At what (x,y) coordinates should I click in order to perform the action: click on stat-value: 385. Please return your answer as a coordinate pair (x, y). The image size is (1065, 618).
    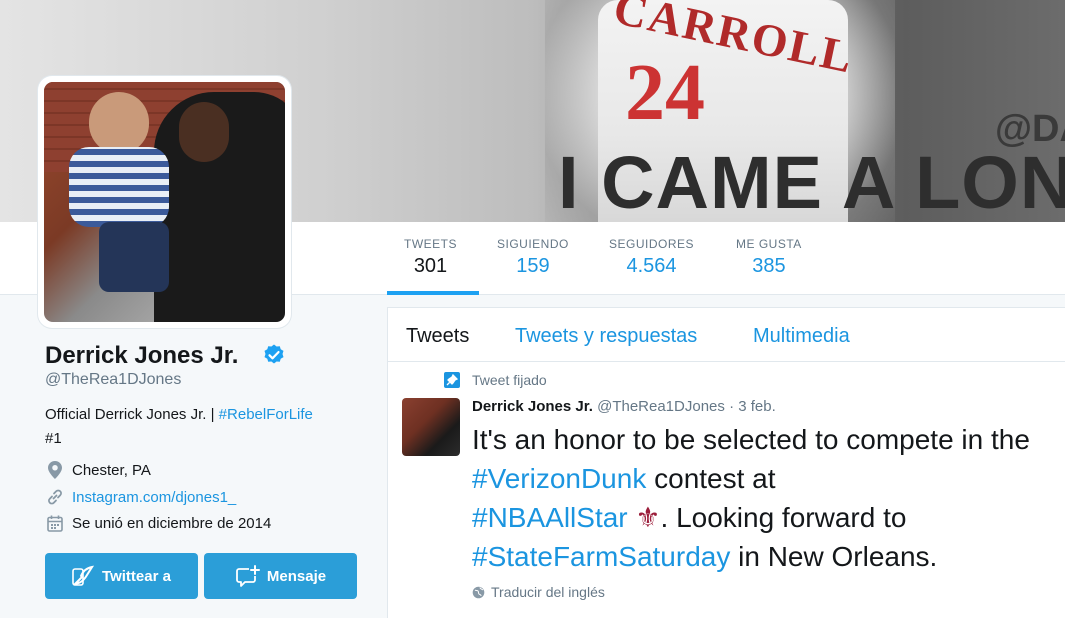
    Looking at the image, I should click on (769, 266).